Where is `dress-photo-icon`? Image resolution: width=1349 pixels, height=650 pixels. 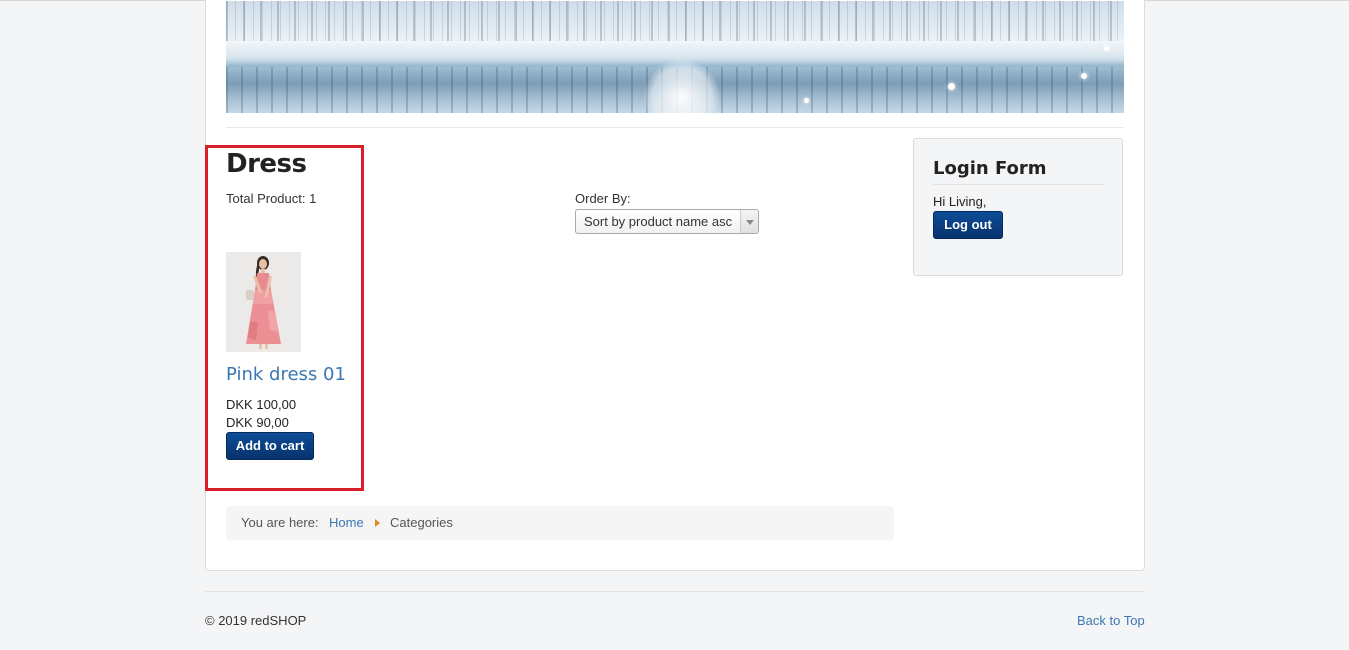
dress-photo-icon is located at coordinates (263, 302).